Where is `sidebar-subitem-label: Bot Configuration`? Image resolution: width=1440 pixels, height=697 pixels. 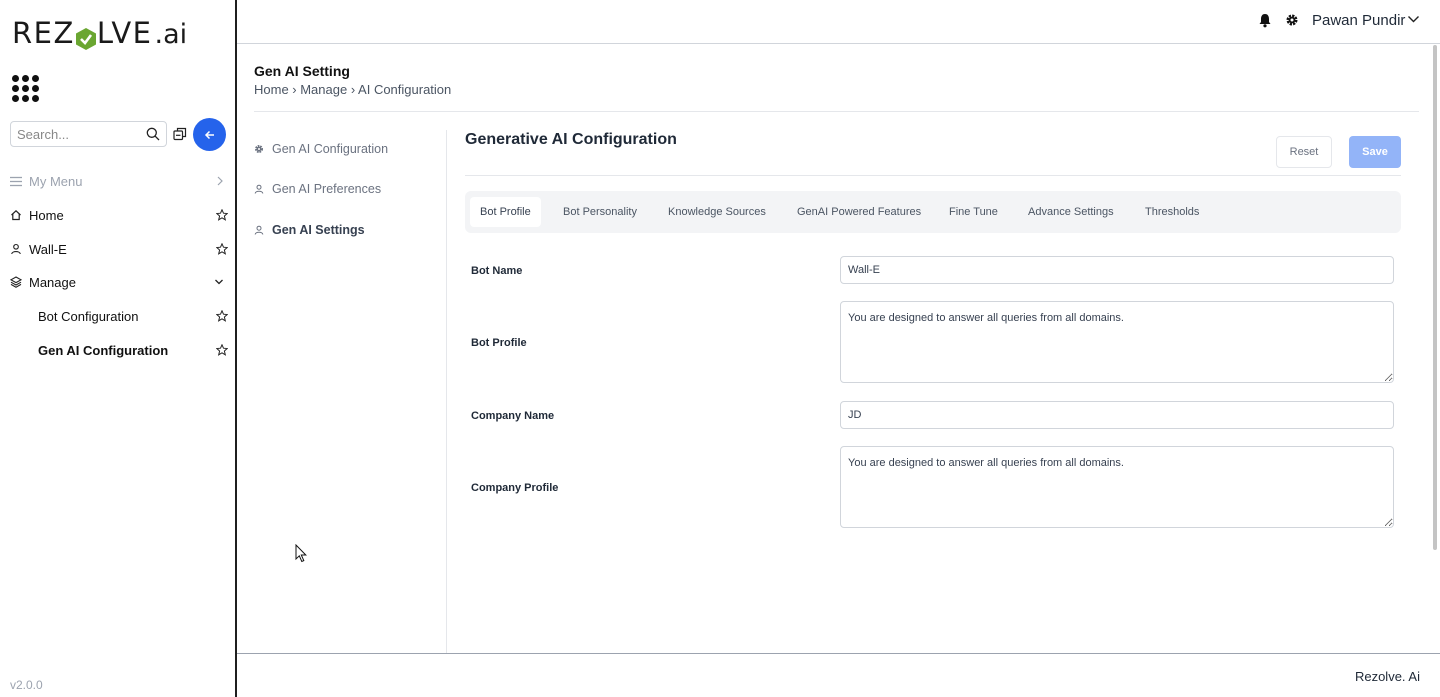
sidebar-subitem-label: Bot Configuration is located at coordinates (88, 316).